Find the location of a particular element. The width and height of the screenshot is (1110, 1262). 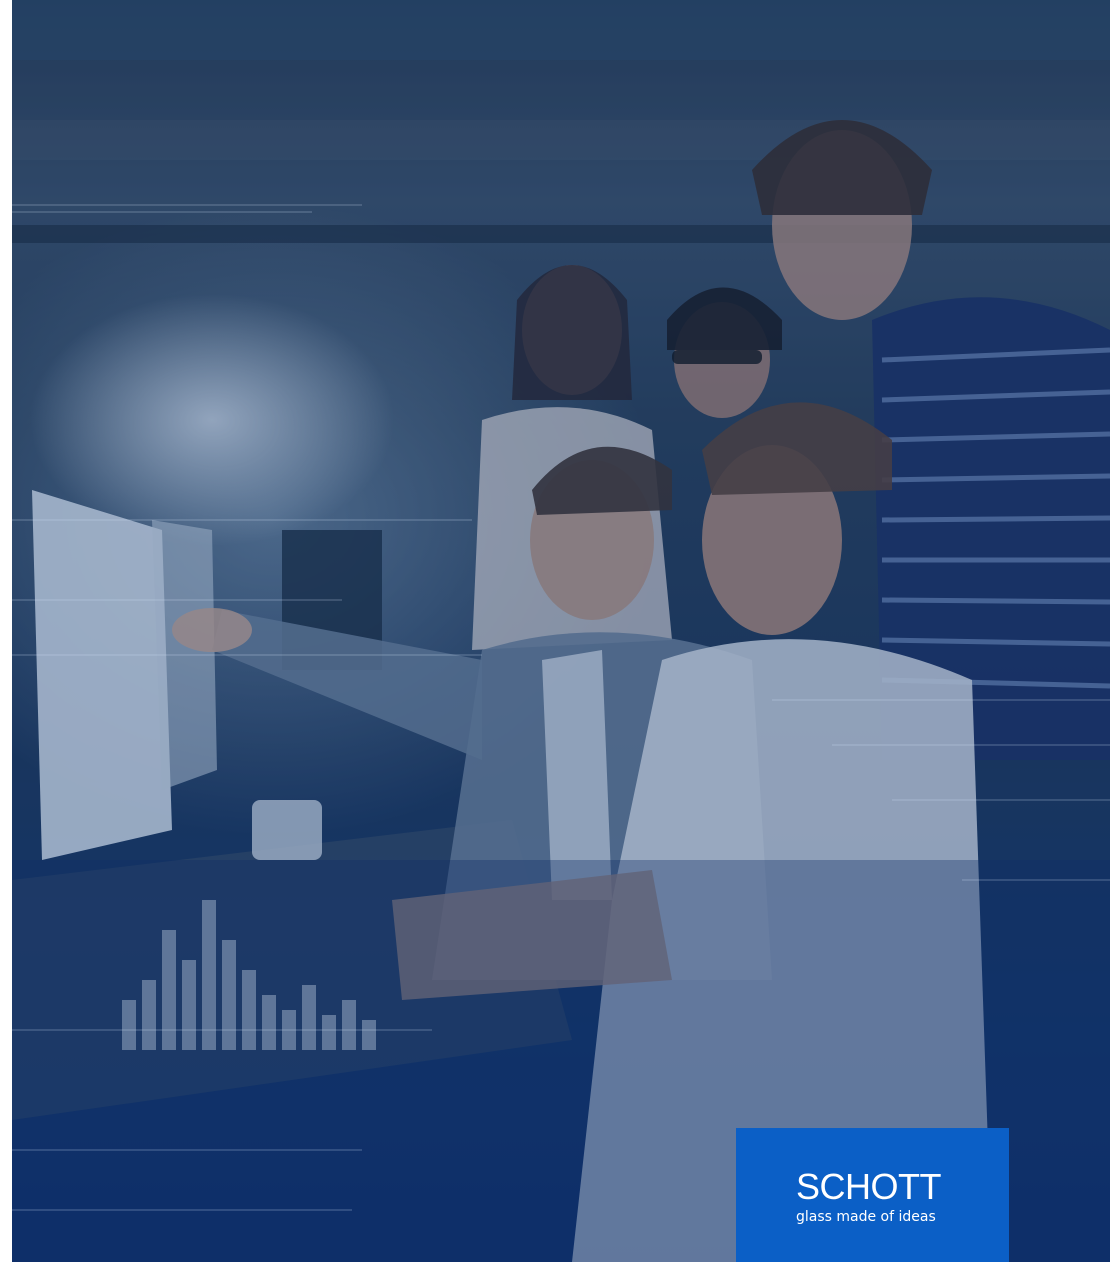

logo-wordmark: SCHOTT is located at coordinates (869, 1186).